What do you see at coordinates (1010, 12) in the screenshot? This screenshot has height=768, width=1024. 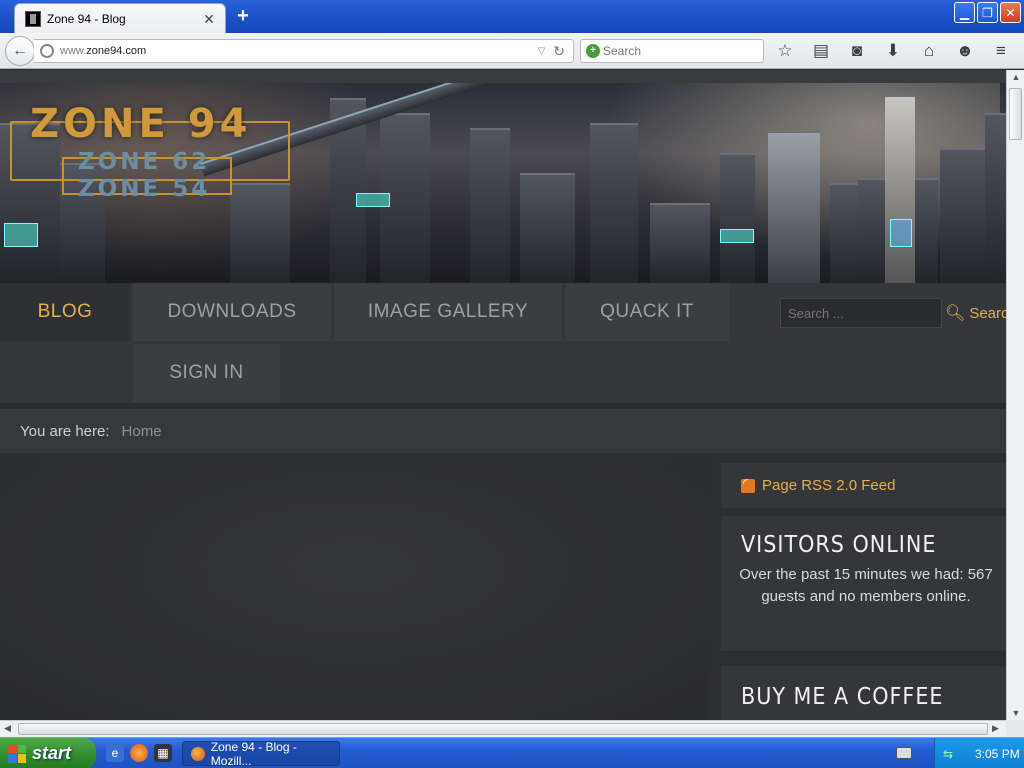 I see `close-window-button: ✕` at bounding box center [1010, 12].